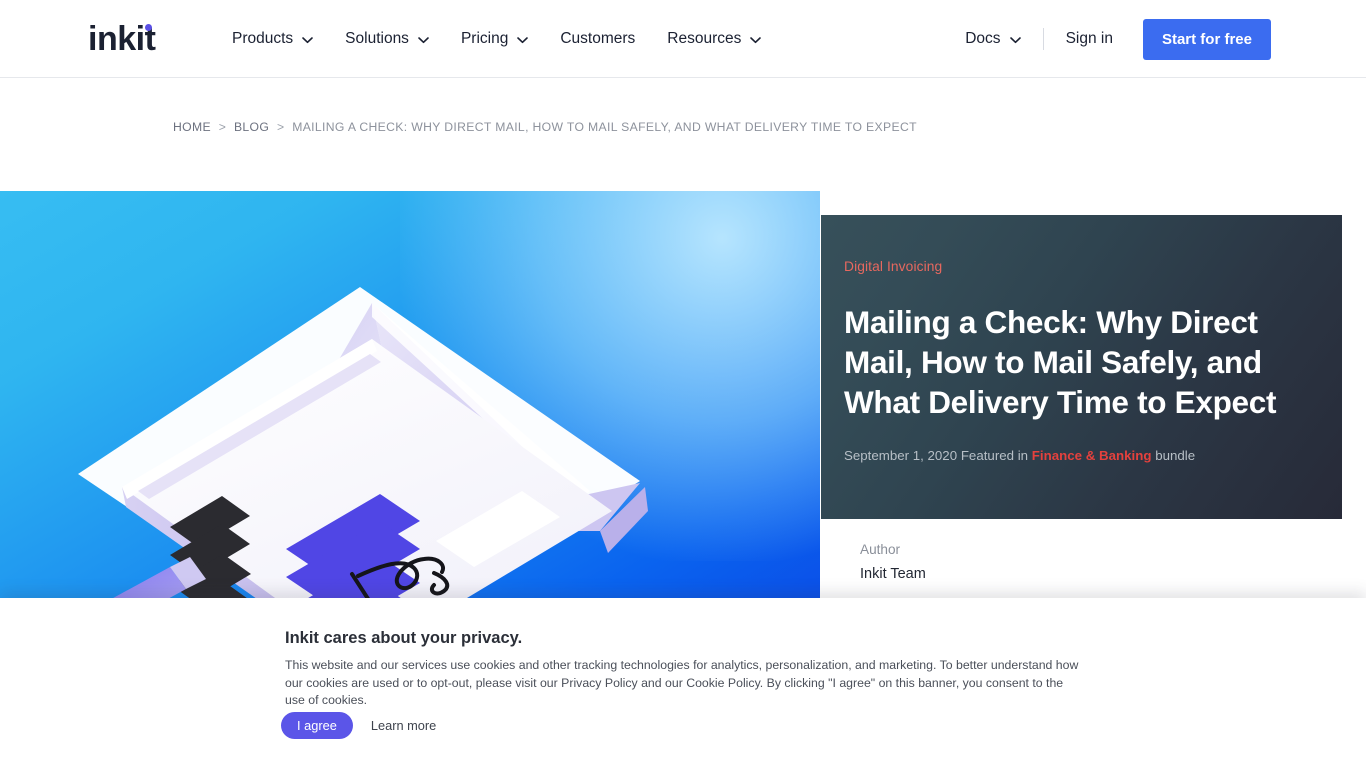 This screenshot has width=1366, height=768. I want to click on cookie-banner-actions: I agree Learn more, so click(358, 725).